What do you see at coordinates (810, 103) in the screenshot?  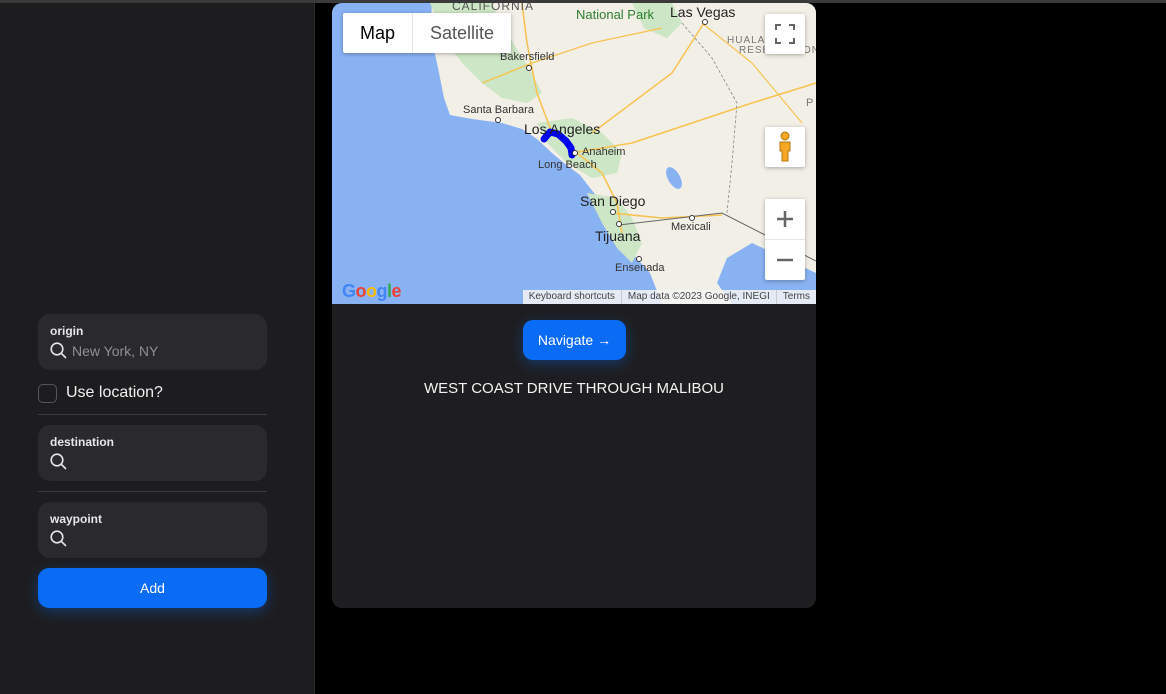 I see `map-label-edge: P` at bounding box center [810, 103].